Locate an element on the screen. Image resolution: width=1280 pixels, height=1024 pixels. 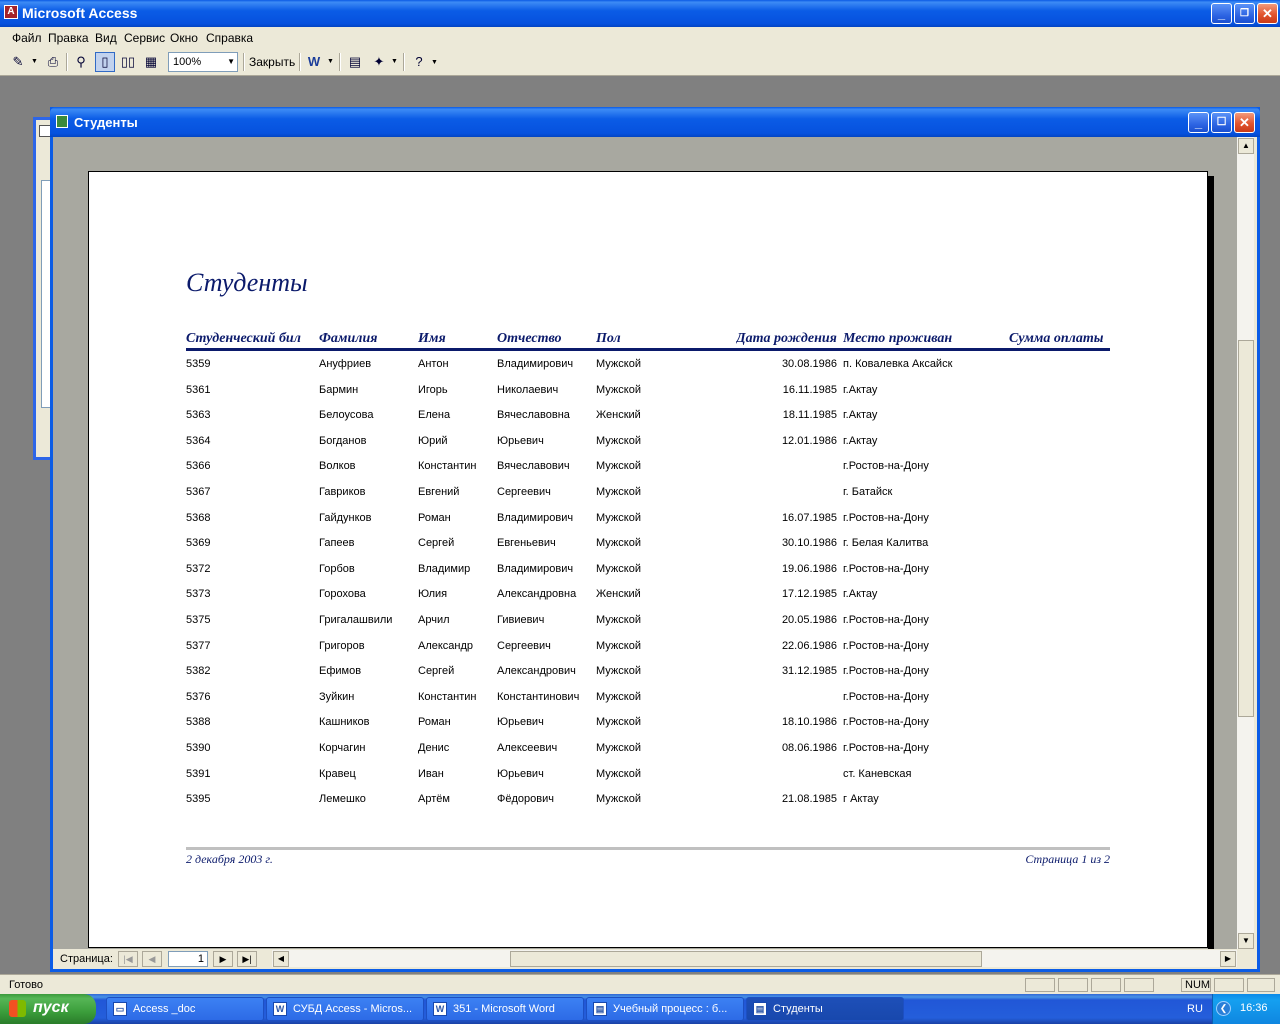
tray-expand-icon: ❮ is located at coordinates (1223, 1008).